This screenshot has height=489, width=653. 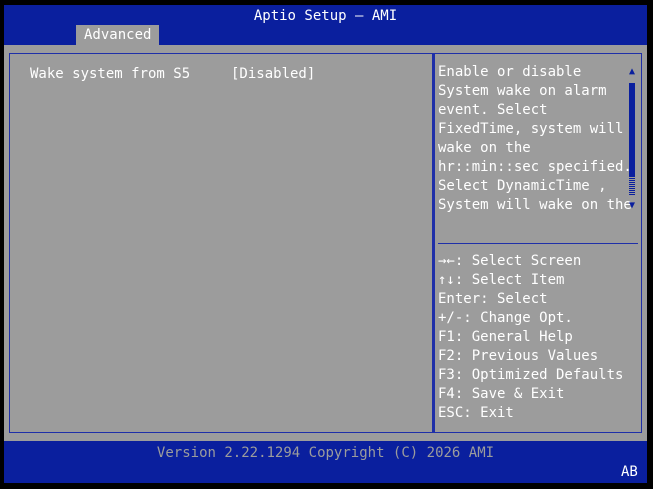 What do you see at coordinates (632, 72) in the screenshot?
I see `triangle-up-icon: ▲` at bounding box center [632, 72].